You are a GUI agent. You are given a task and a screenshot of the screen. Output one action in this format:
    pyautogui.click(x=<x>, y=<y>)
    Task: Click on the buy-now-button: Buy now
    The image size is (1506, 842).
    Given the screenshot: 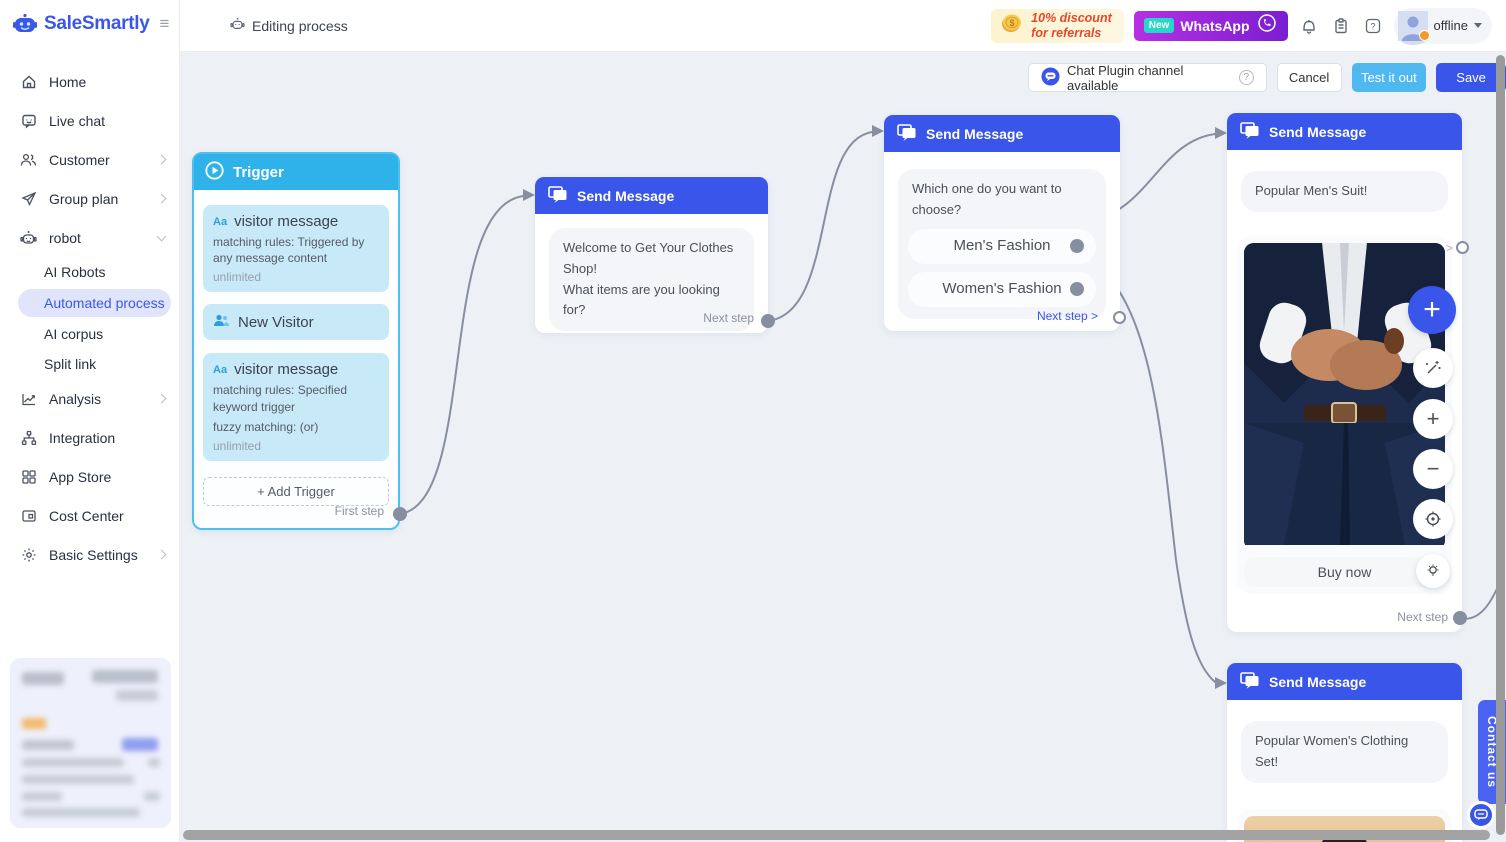 What is the action you would take?
    pyautogui.click(x=1344, y=571)
    